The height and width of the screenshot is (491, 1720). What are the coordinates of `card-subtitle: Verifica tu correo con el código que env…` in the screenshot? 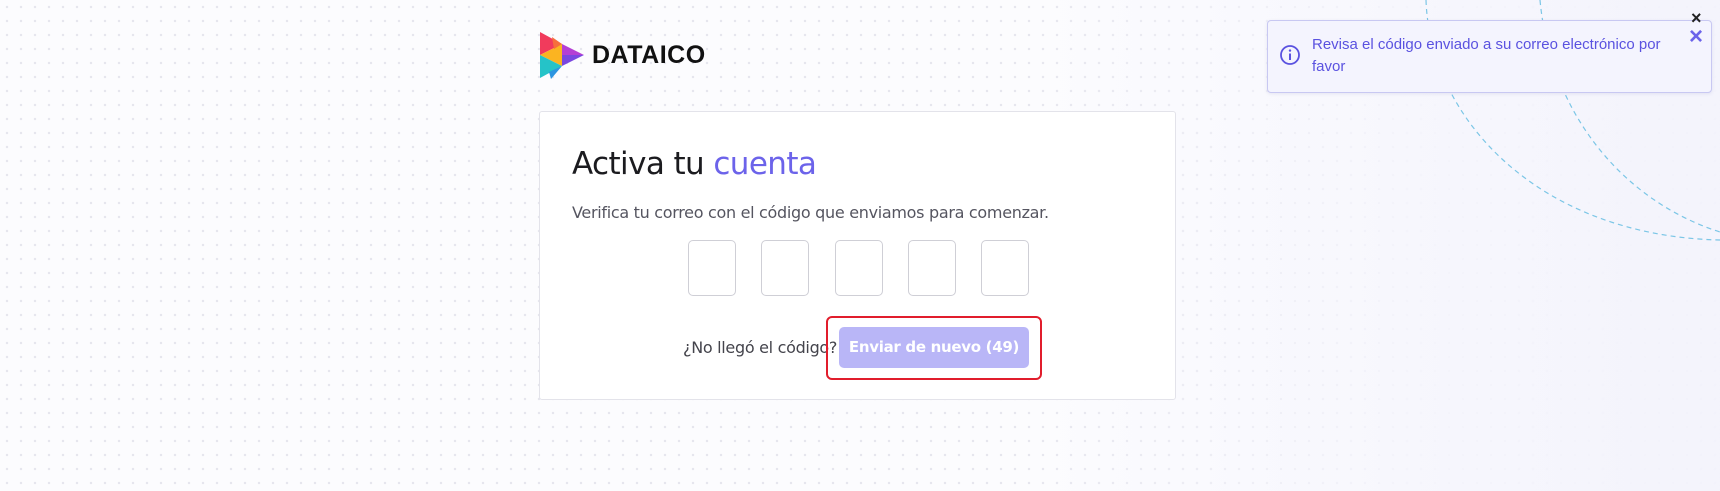 It's located at (810, 212).